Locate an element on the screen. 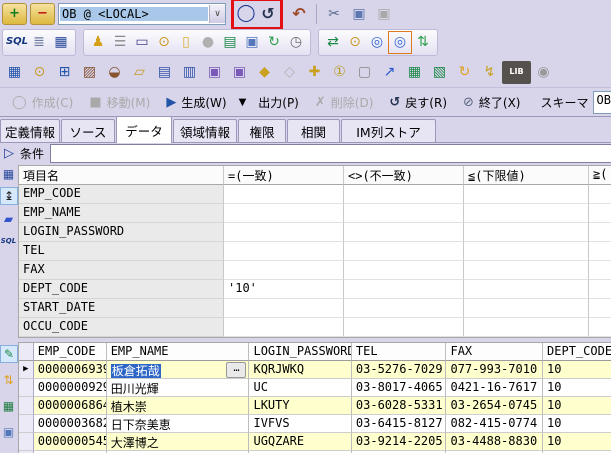  tablespace-icon: ☰ is located at coordinates (120, 42).